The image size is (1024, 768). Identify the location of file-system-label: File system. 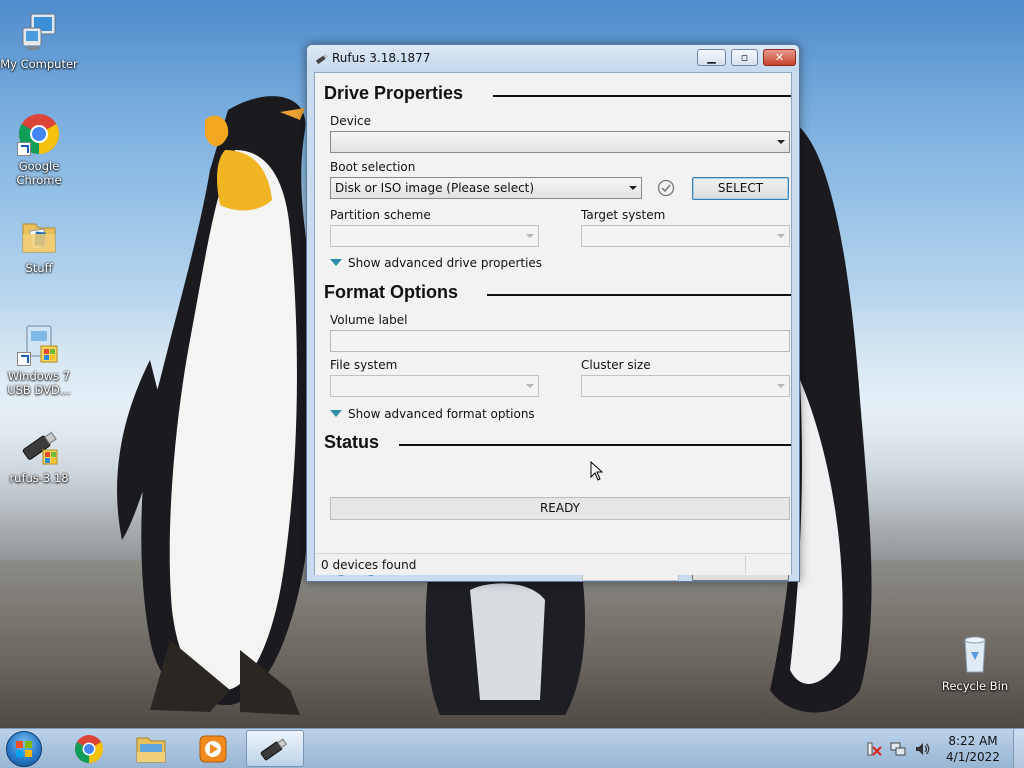
(364, 365).